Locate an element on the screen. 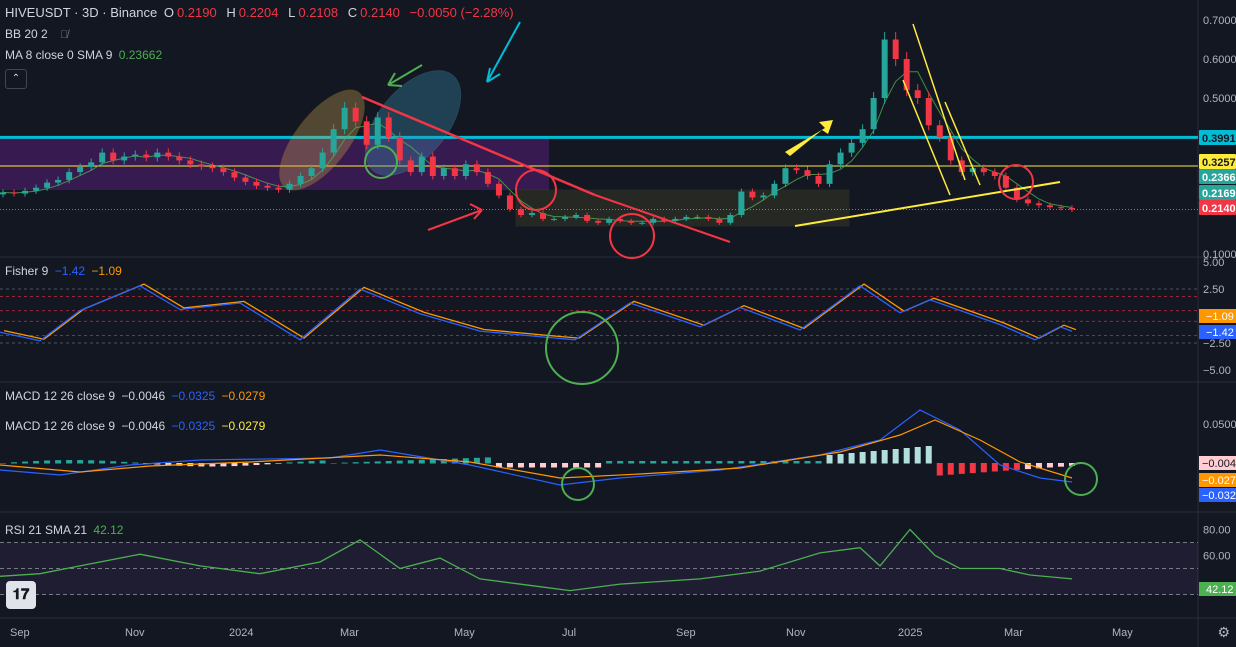 Image resolution: width=1236 pixels, height=647 pixels. fisher-legend: Fisher 9 −1.42 −1.09 is located at coordinates (65, 271).